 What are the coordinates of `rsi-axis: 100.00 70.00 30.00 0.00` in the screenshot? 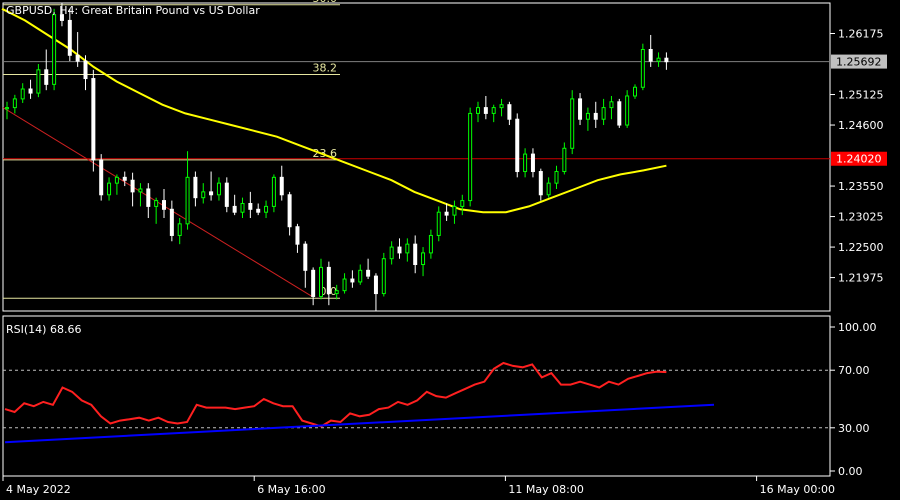 It's located at (853, 399).